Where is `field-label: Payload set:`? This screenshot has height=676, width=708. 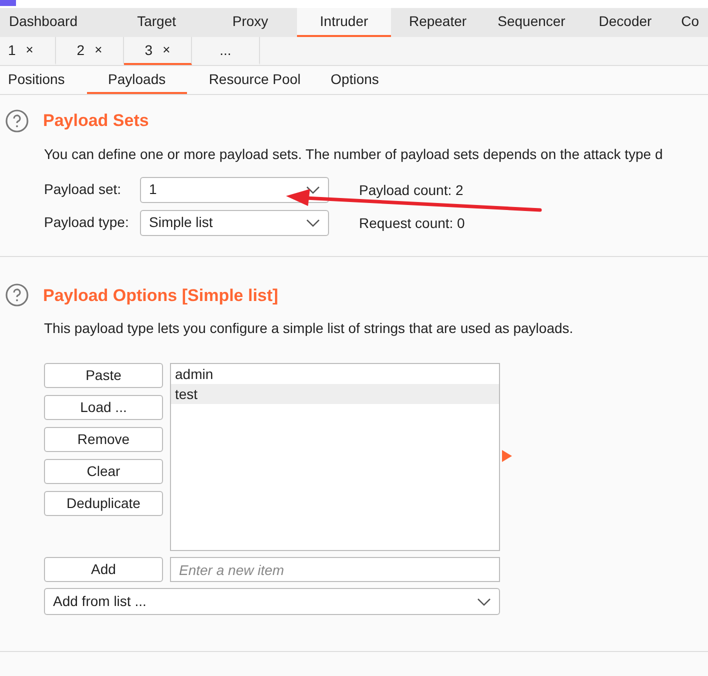
field-label: Payload set: is located at coordinates (83, 189).